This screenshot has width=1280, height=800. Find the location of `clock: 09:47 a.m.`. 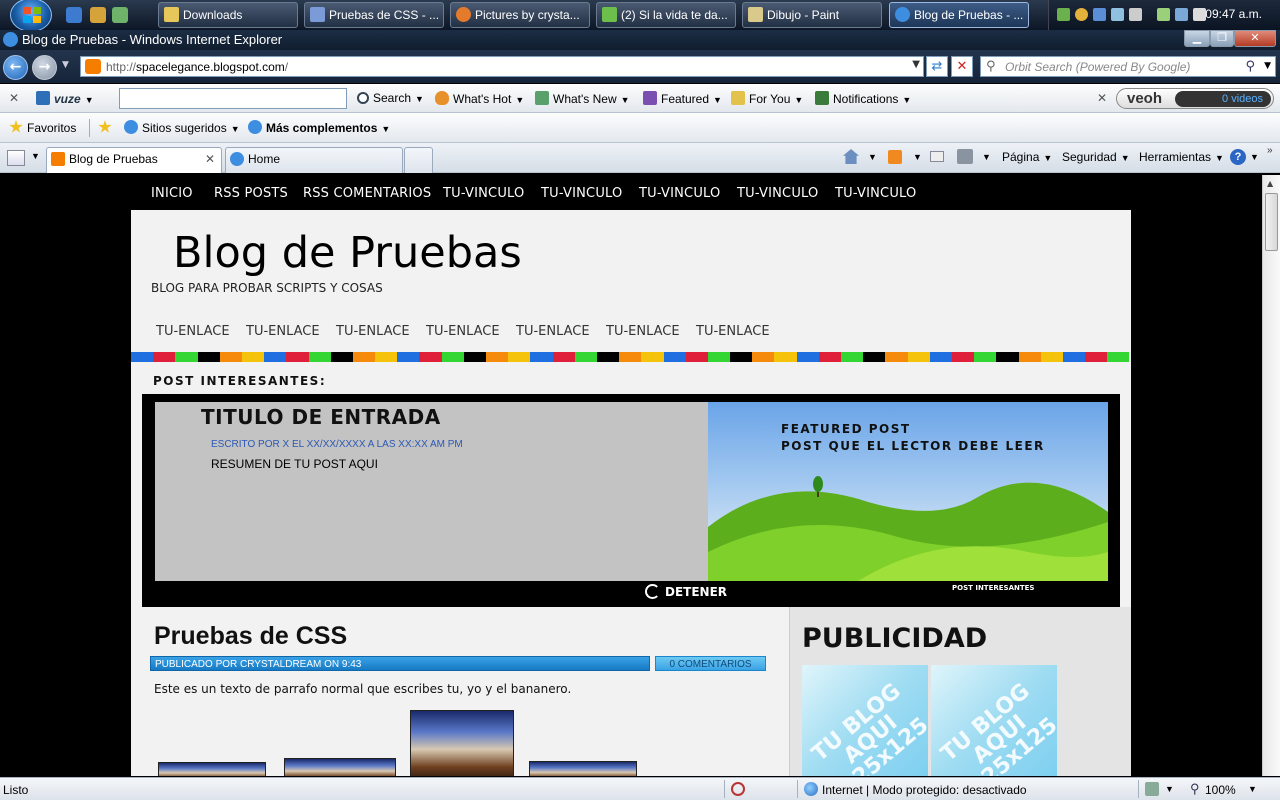

clock: 09:47 a.m. is located at coordinates (1233, 14).